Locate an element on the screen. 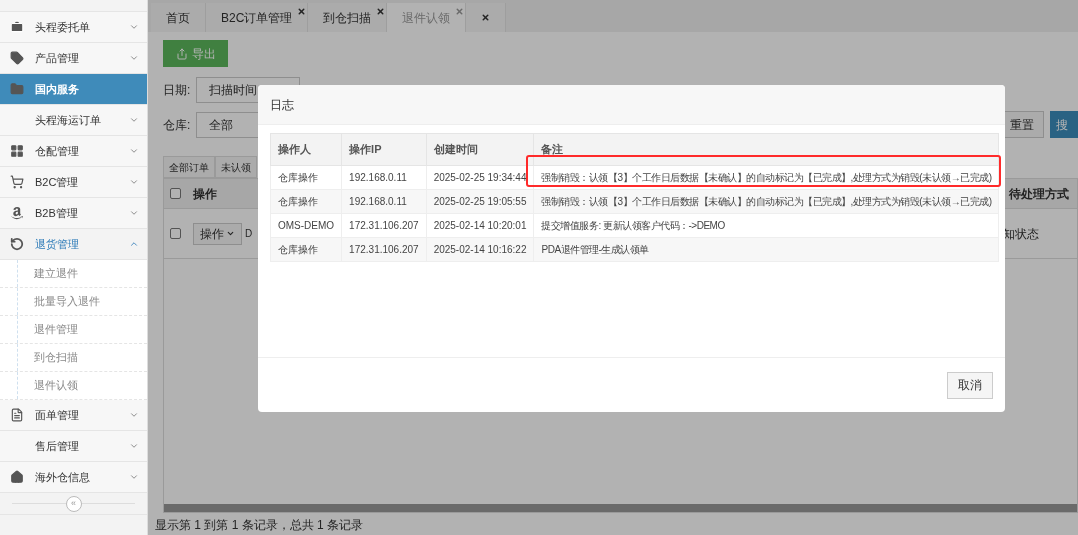  field-label: 仓库: is located at coordinates (177, 125).